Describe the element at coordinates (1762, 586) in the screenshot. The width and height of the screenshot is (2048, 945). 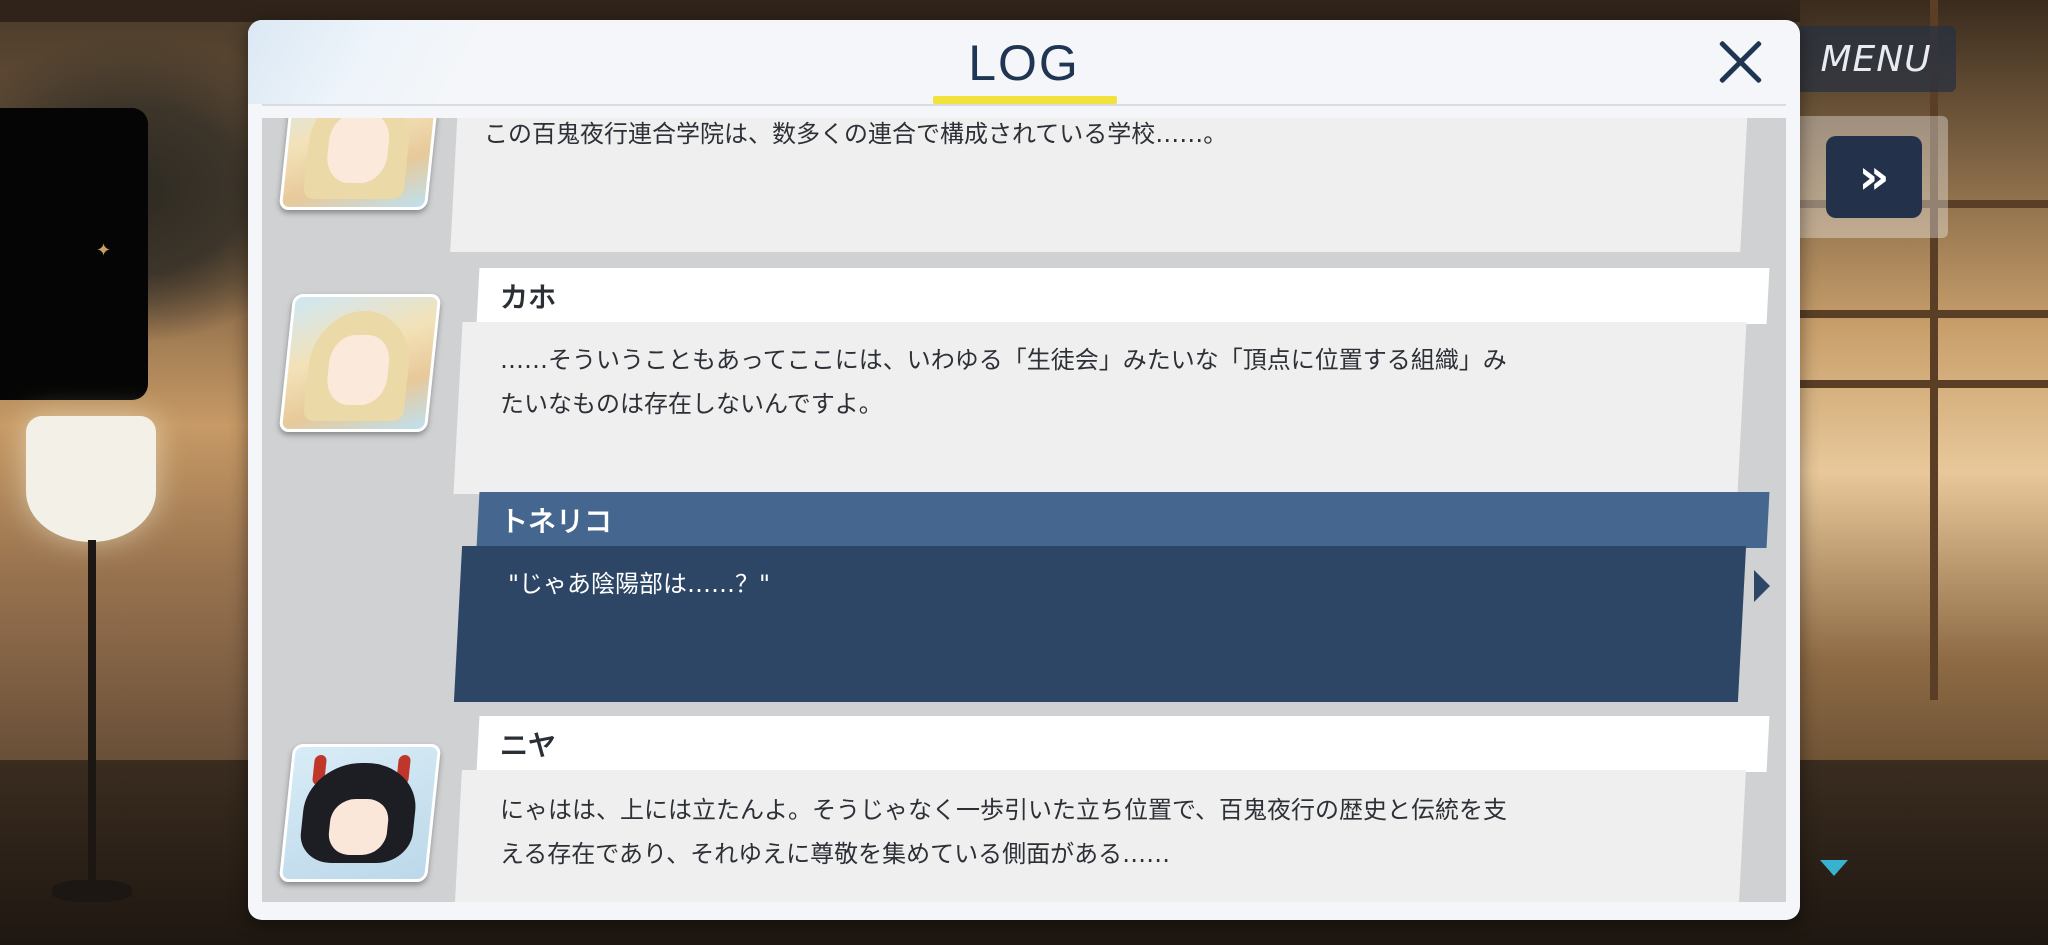
I see `selection-pointer-icon` at that location.